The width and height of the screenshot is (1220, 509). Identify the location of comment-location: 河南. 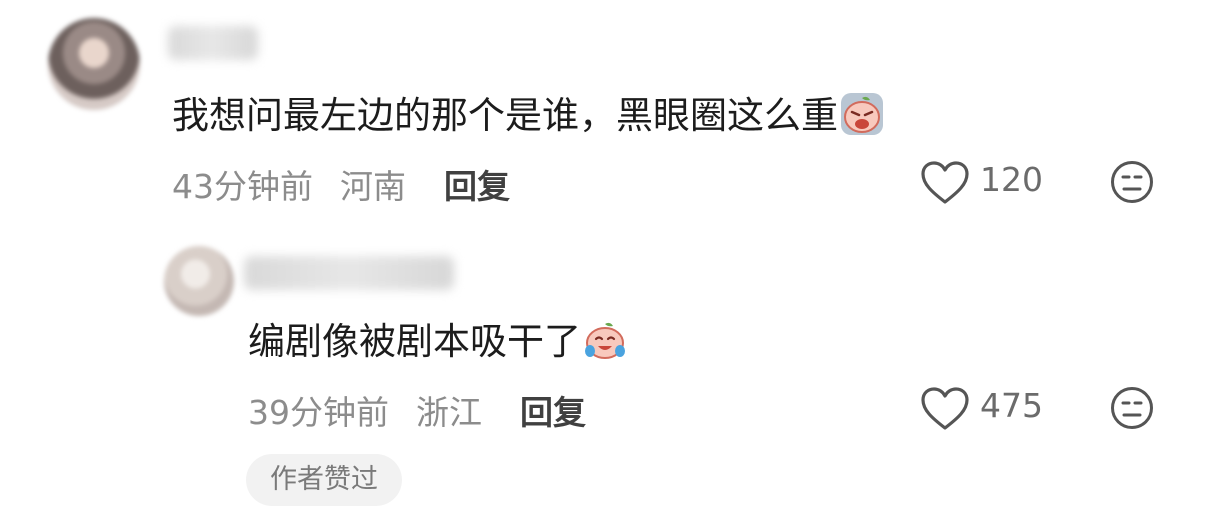
(373, 186).